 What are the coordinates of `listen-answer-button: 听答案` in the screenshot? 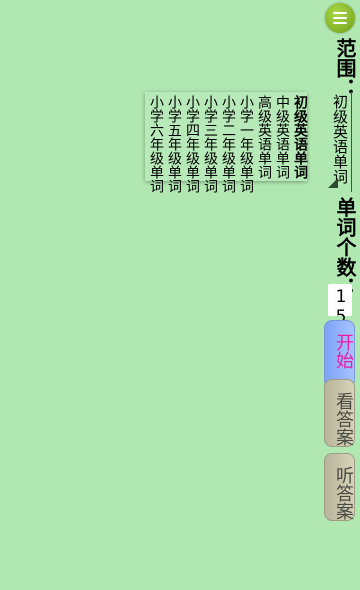 It's located at (339, 487).